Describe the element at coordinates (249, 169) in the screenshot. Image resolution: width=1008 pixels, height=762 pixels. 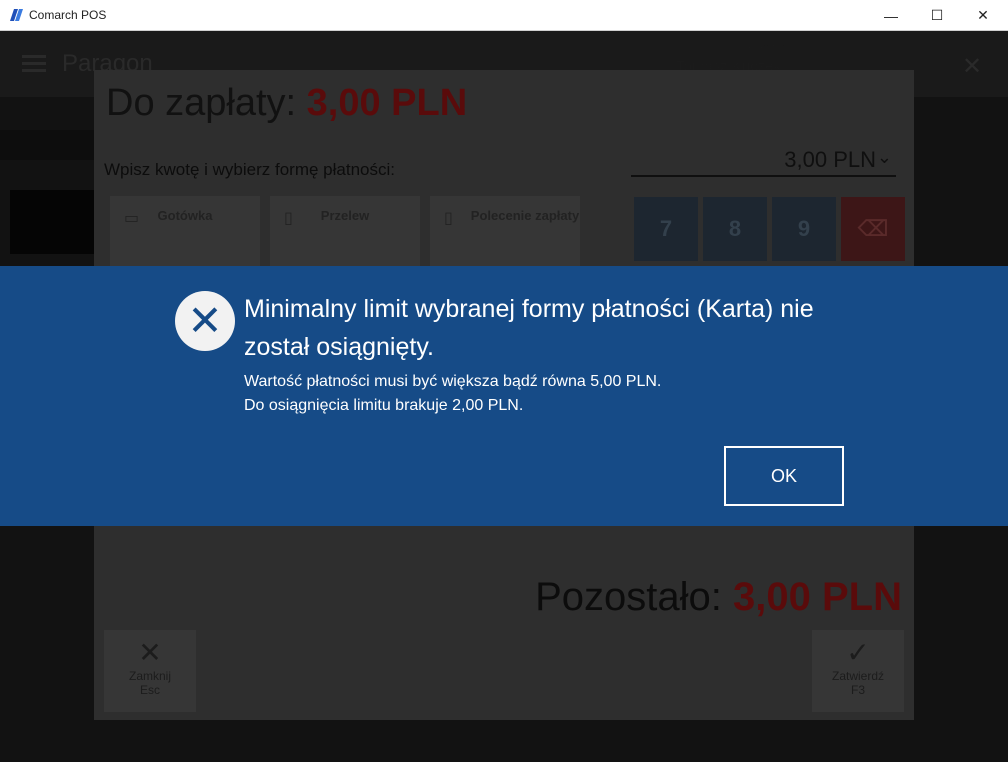
I see `payment-instruction: Wpisz kwotę i wybierz formę płatności:` at that location.